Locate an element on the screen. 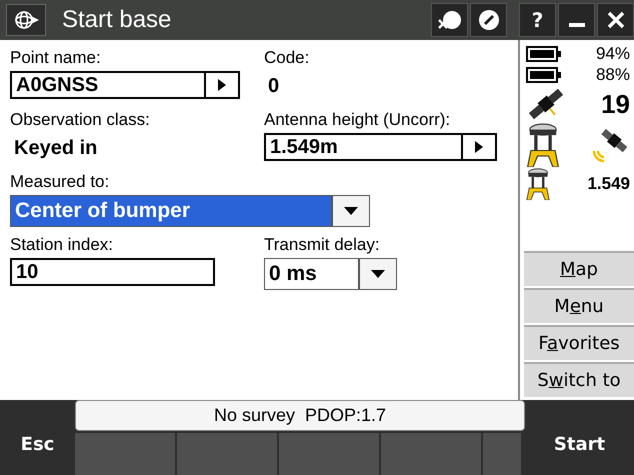 The width and height of the screenshot is (634, 475). field-label: Observation class: is located at coordinates (80, 120).